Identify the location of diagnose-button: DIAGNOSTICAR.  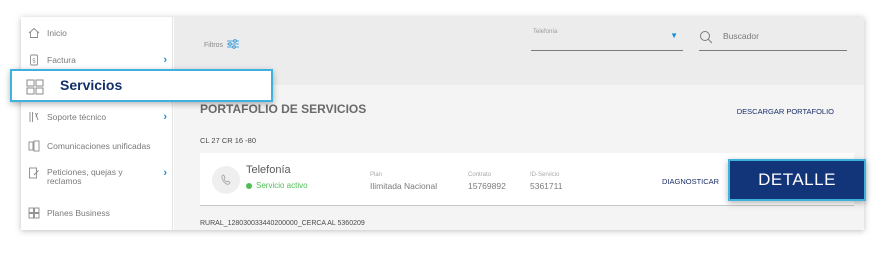
(690, 181).